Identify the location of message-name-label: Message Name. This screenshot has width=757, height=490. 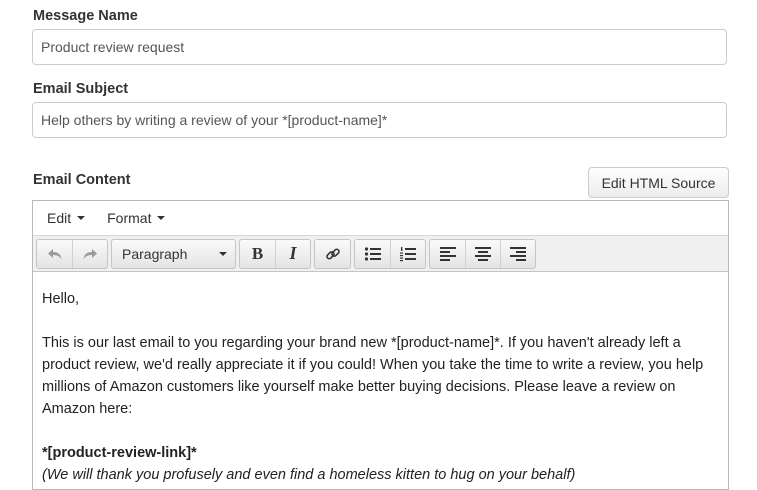
(85, 16).